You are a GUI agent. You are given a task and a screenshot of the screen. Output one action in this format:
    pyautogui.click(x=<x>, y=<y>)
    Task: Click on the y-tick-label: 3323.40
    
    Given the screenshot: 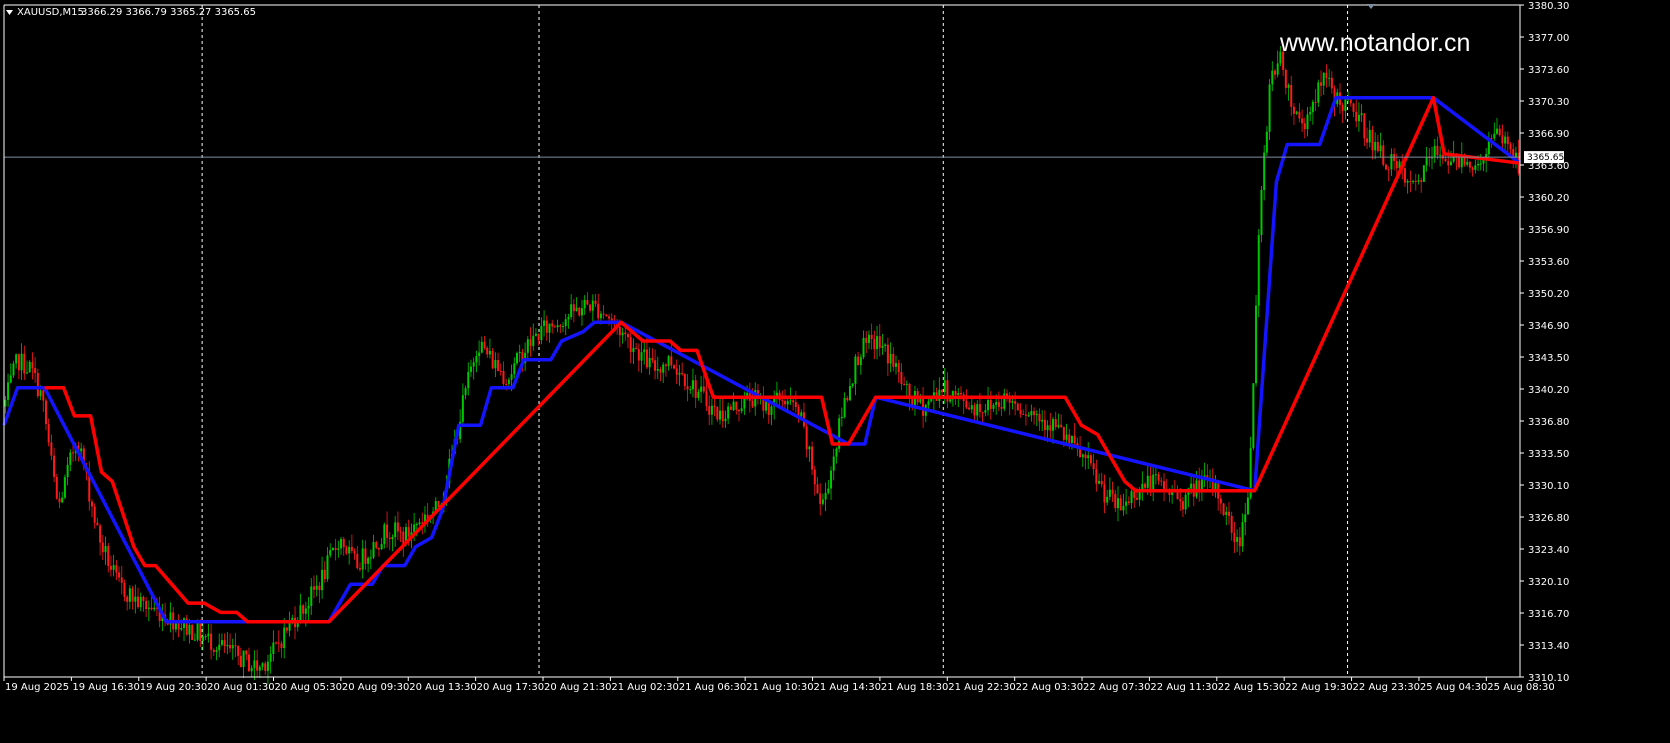 What is the action you would take?
    pyautogui.click(x=1548, y=550)
    